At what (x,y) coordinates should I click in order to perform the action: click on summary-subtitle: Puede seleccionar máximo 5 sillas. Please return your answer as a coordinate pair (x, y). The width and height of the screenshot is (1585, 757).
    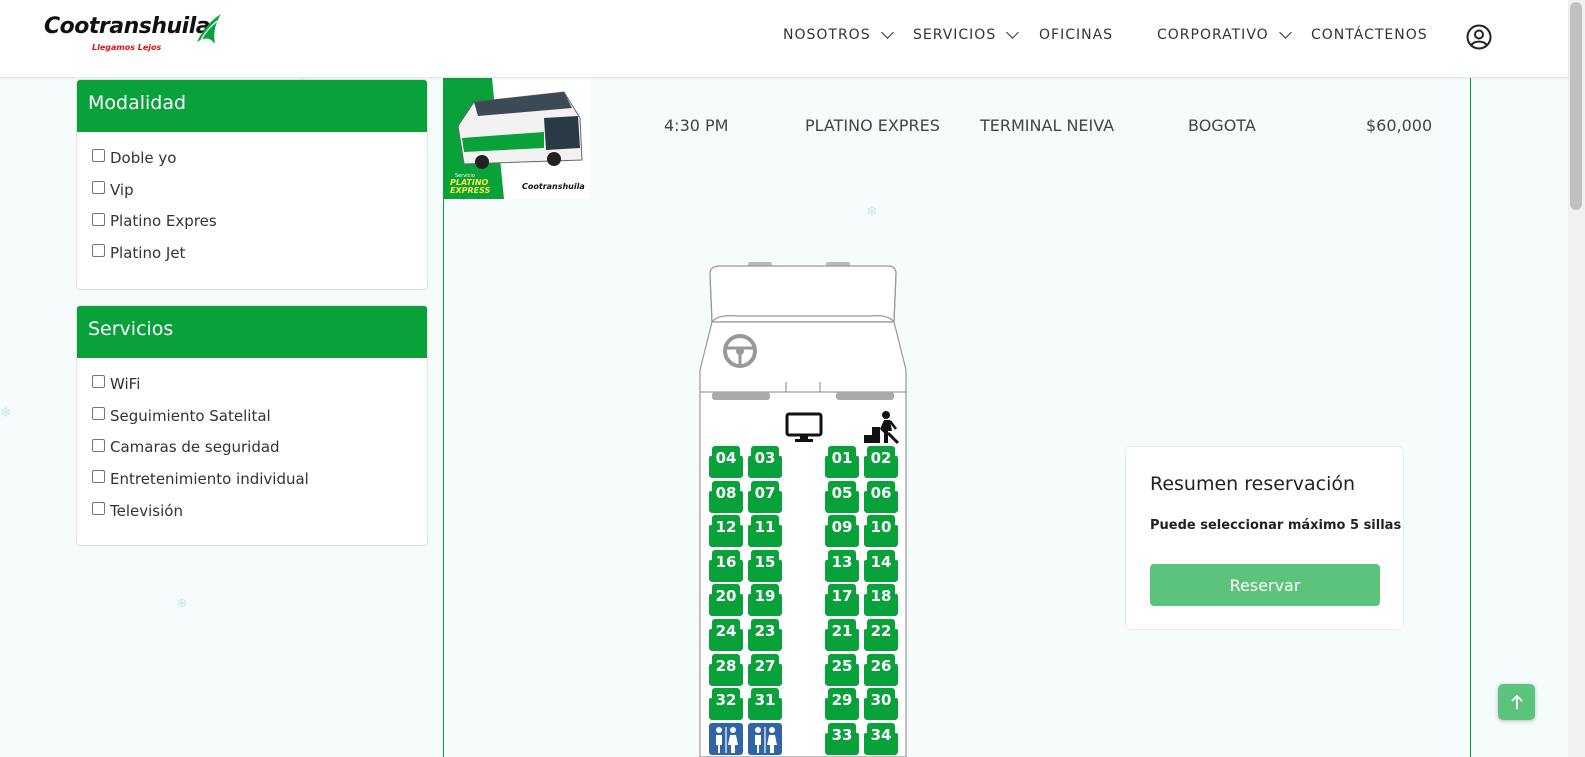
    Looking at the image, I should click on (1276, 525).